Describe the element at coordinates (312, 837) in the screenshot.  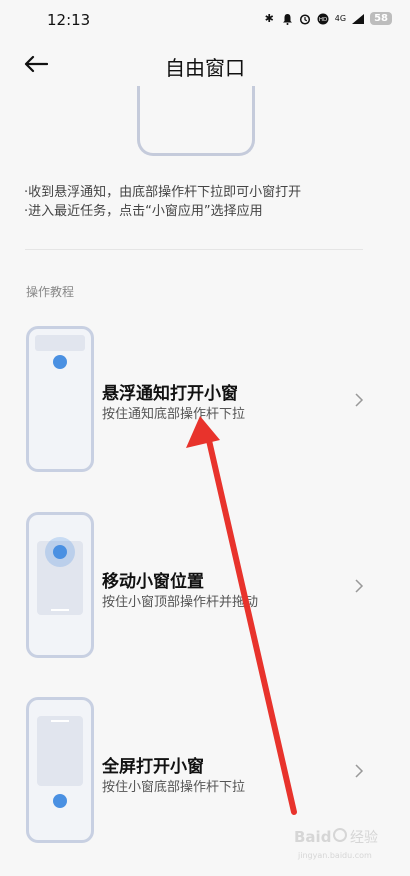
I see `svg-text: Baid` at that location.